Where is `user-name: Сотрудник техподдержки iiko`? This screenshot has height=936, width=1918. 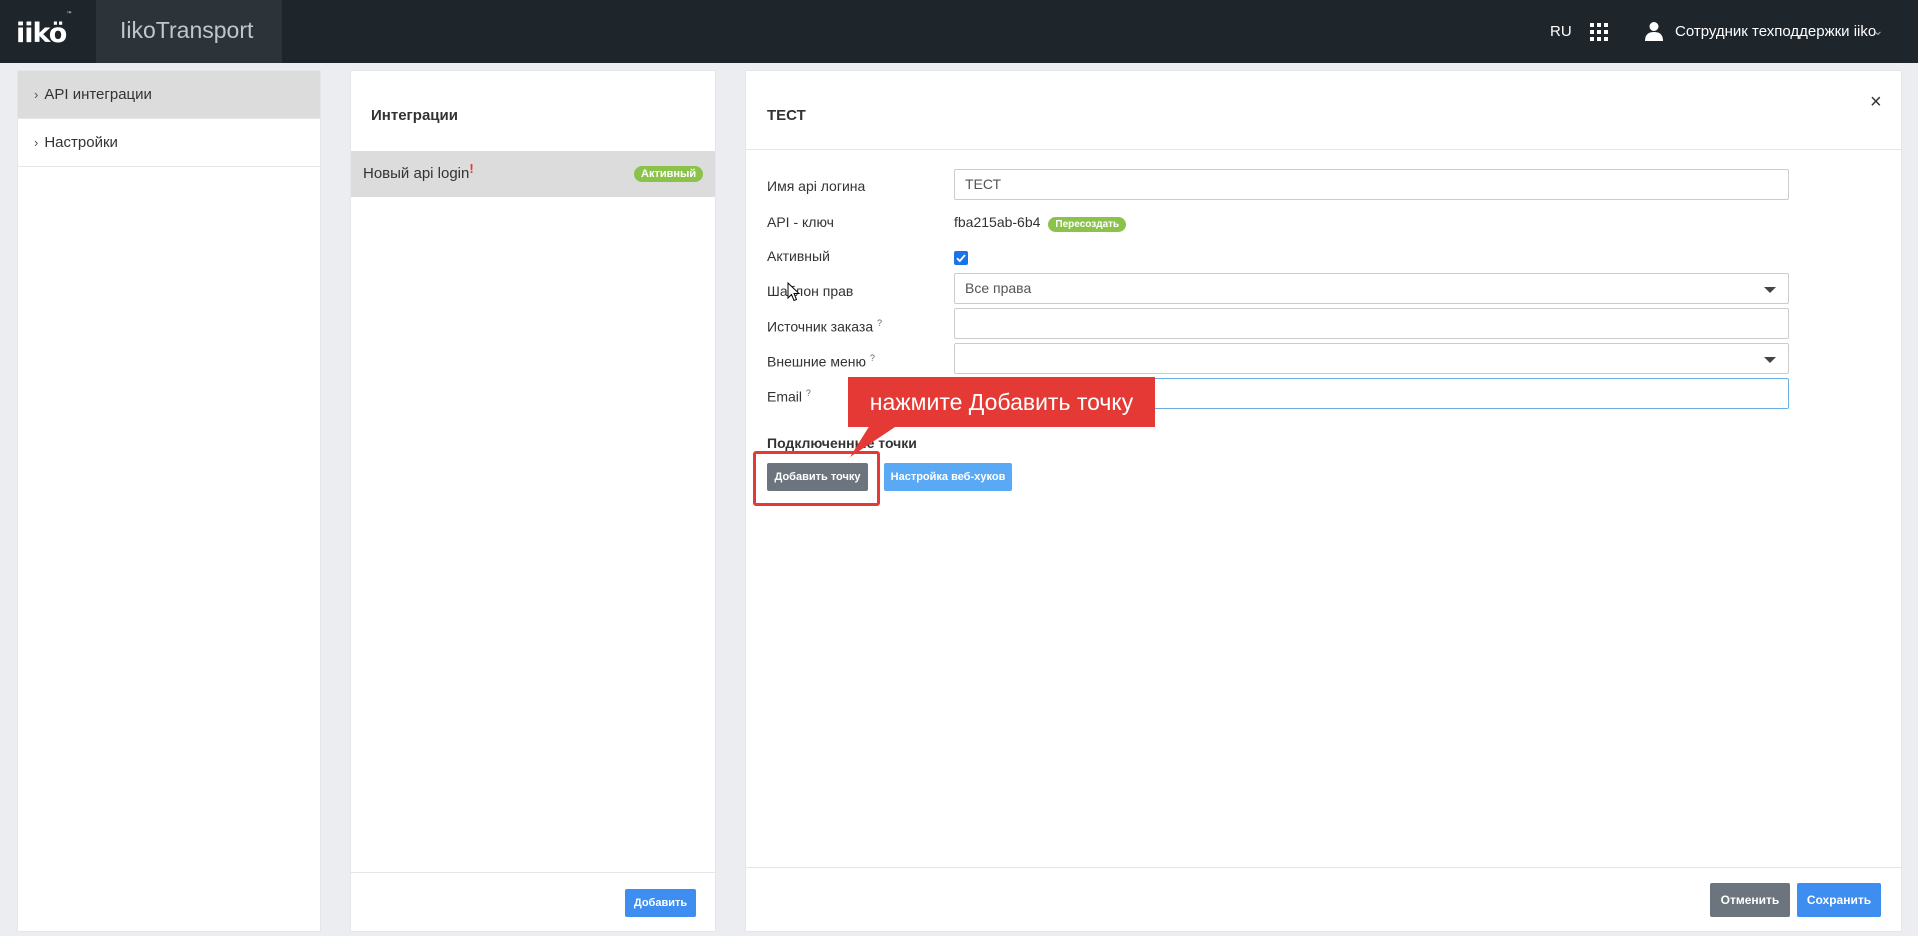 user-name: Сотрудник техподдержки iiko is located at coordinates (1775, 31).